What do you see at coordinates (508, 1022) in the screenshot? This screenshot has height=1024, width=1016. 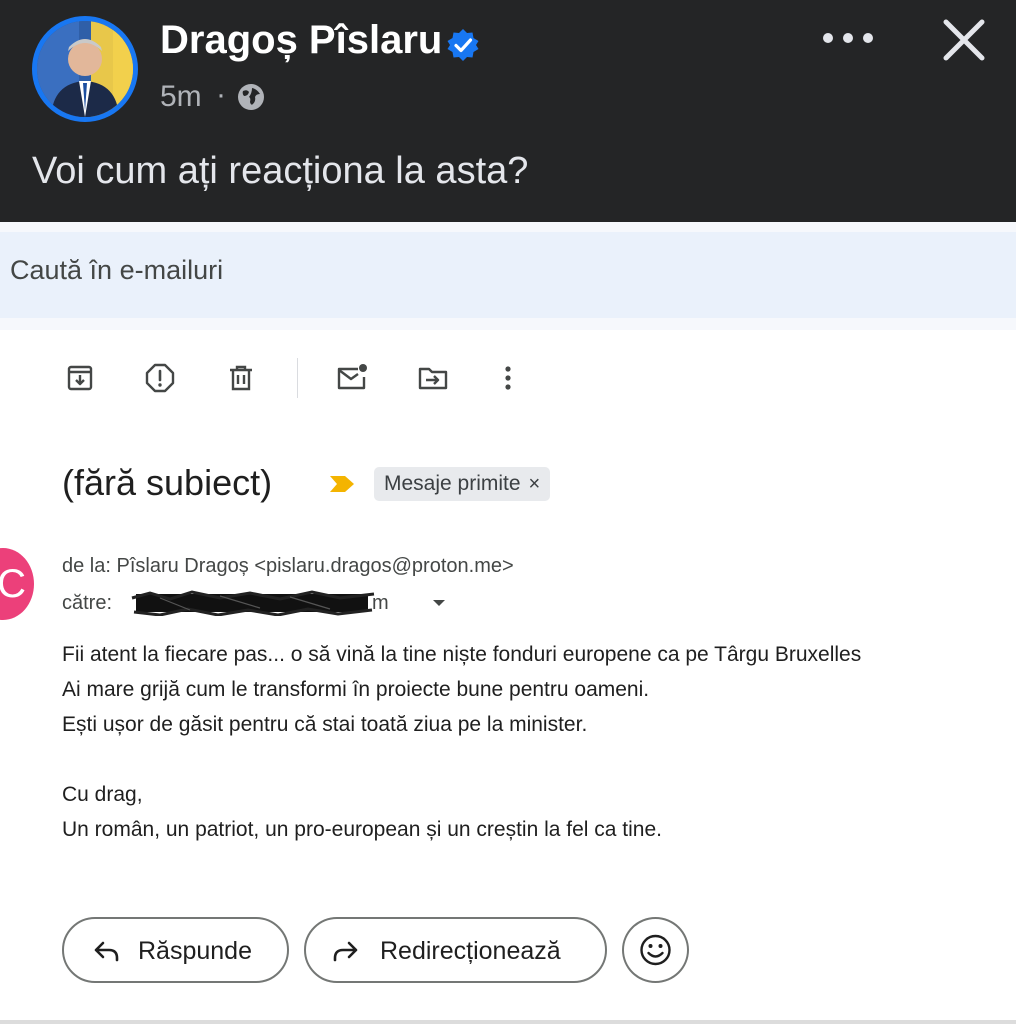 I see `bottom-divider` at bounding box center [508, 1022].